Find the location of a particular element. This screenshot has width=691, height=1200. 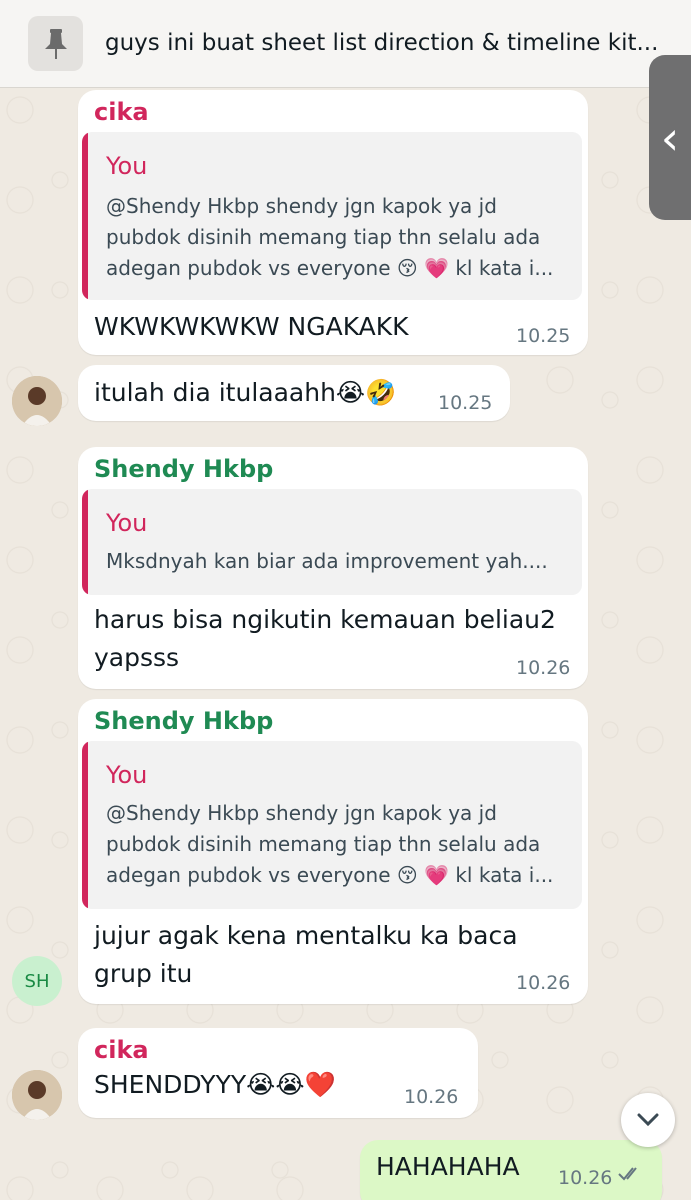

message-text: itulah dia itulaaahh😭🤣 is located at coordinates (245, 392).